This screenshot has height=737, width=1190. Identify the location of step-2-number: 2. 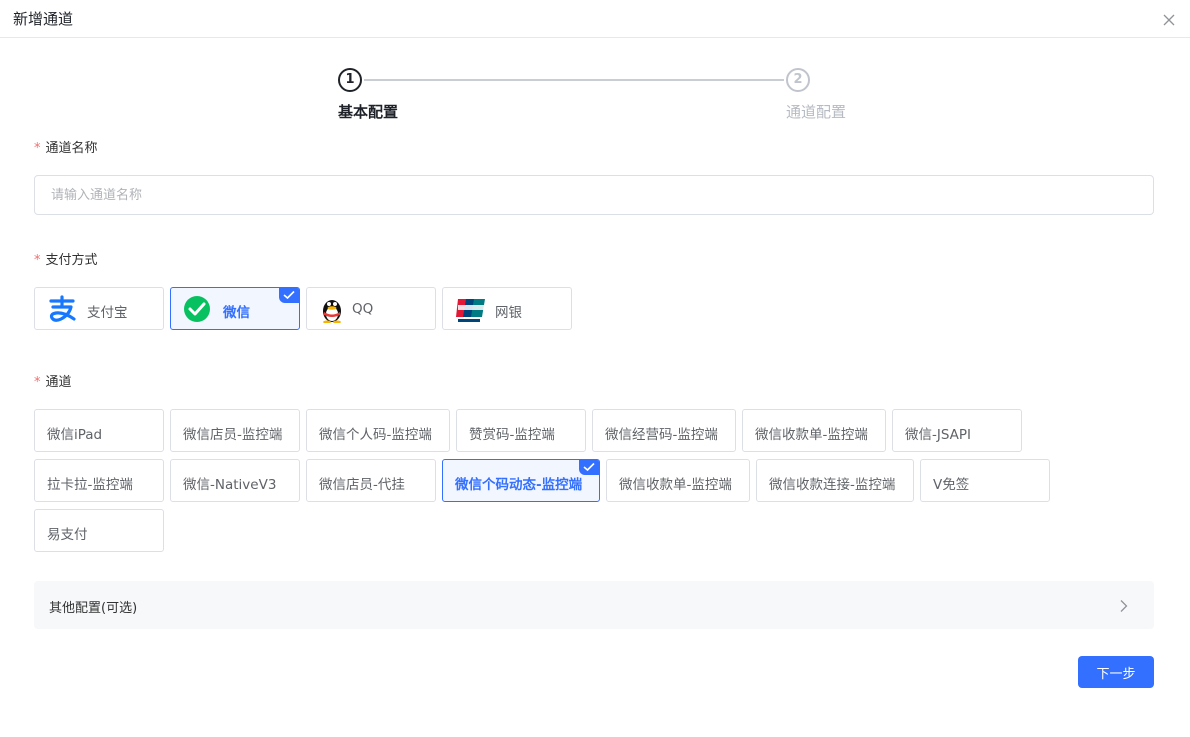
(798, 80).